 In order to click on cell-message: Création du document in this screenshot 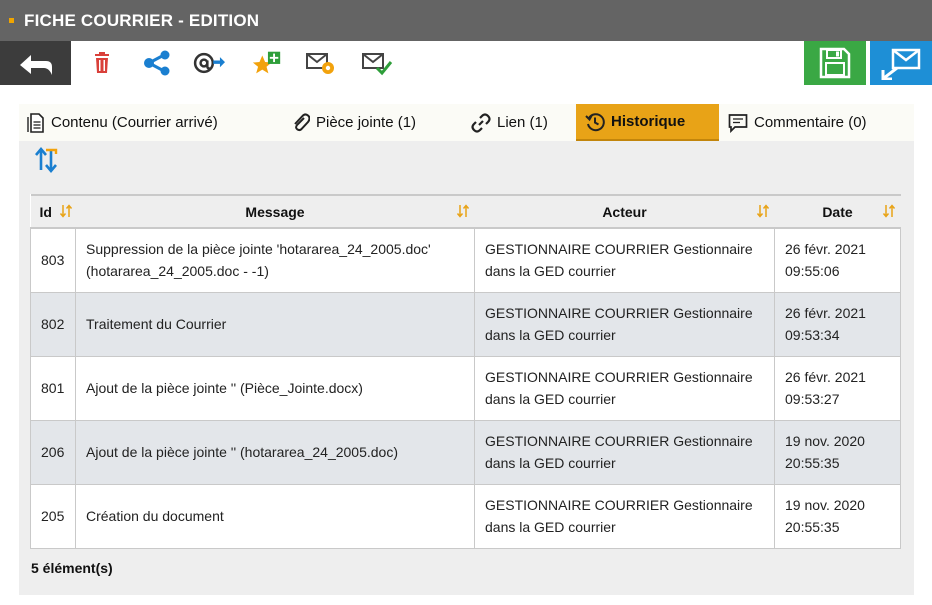, I will do `click(275, 516)`.